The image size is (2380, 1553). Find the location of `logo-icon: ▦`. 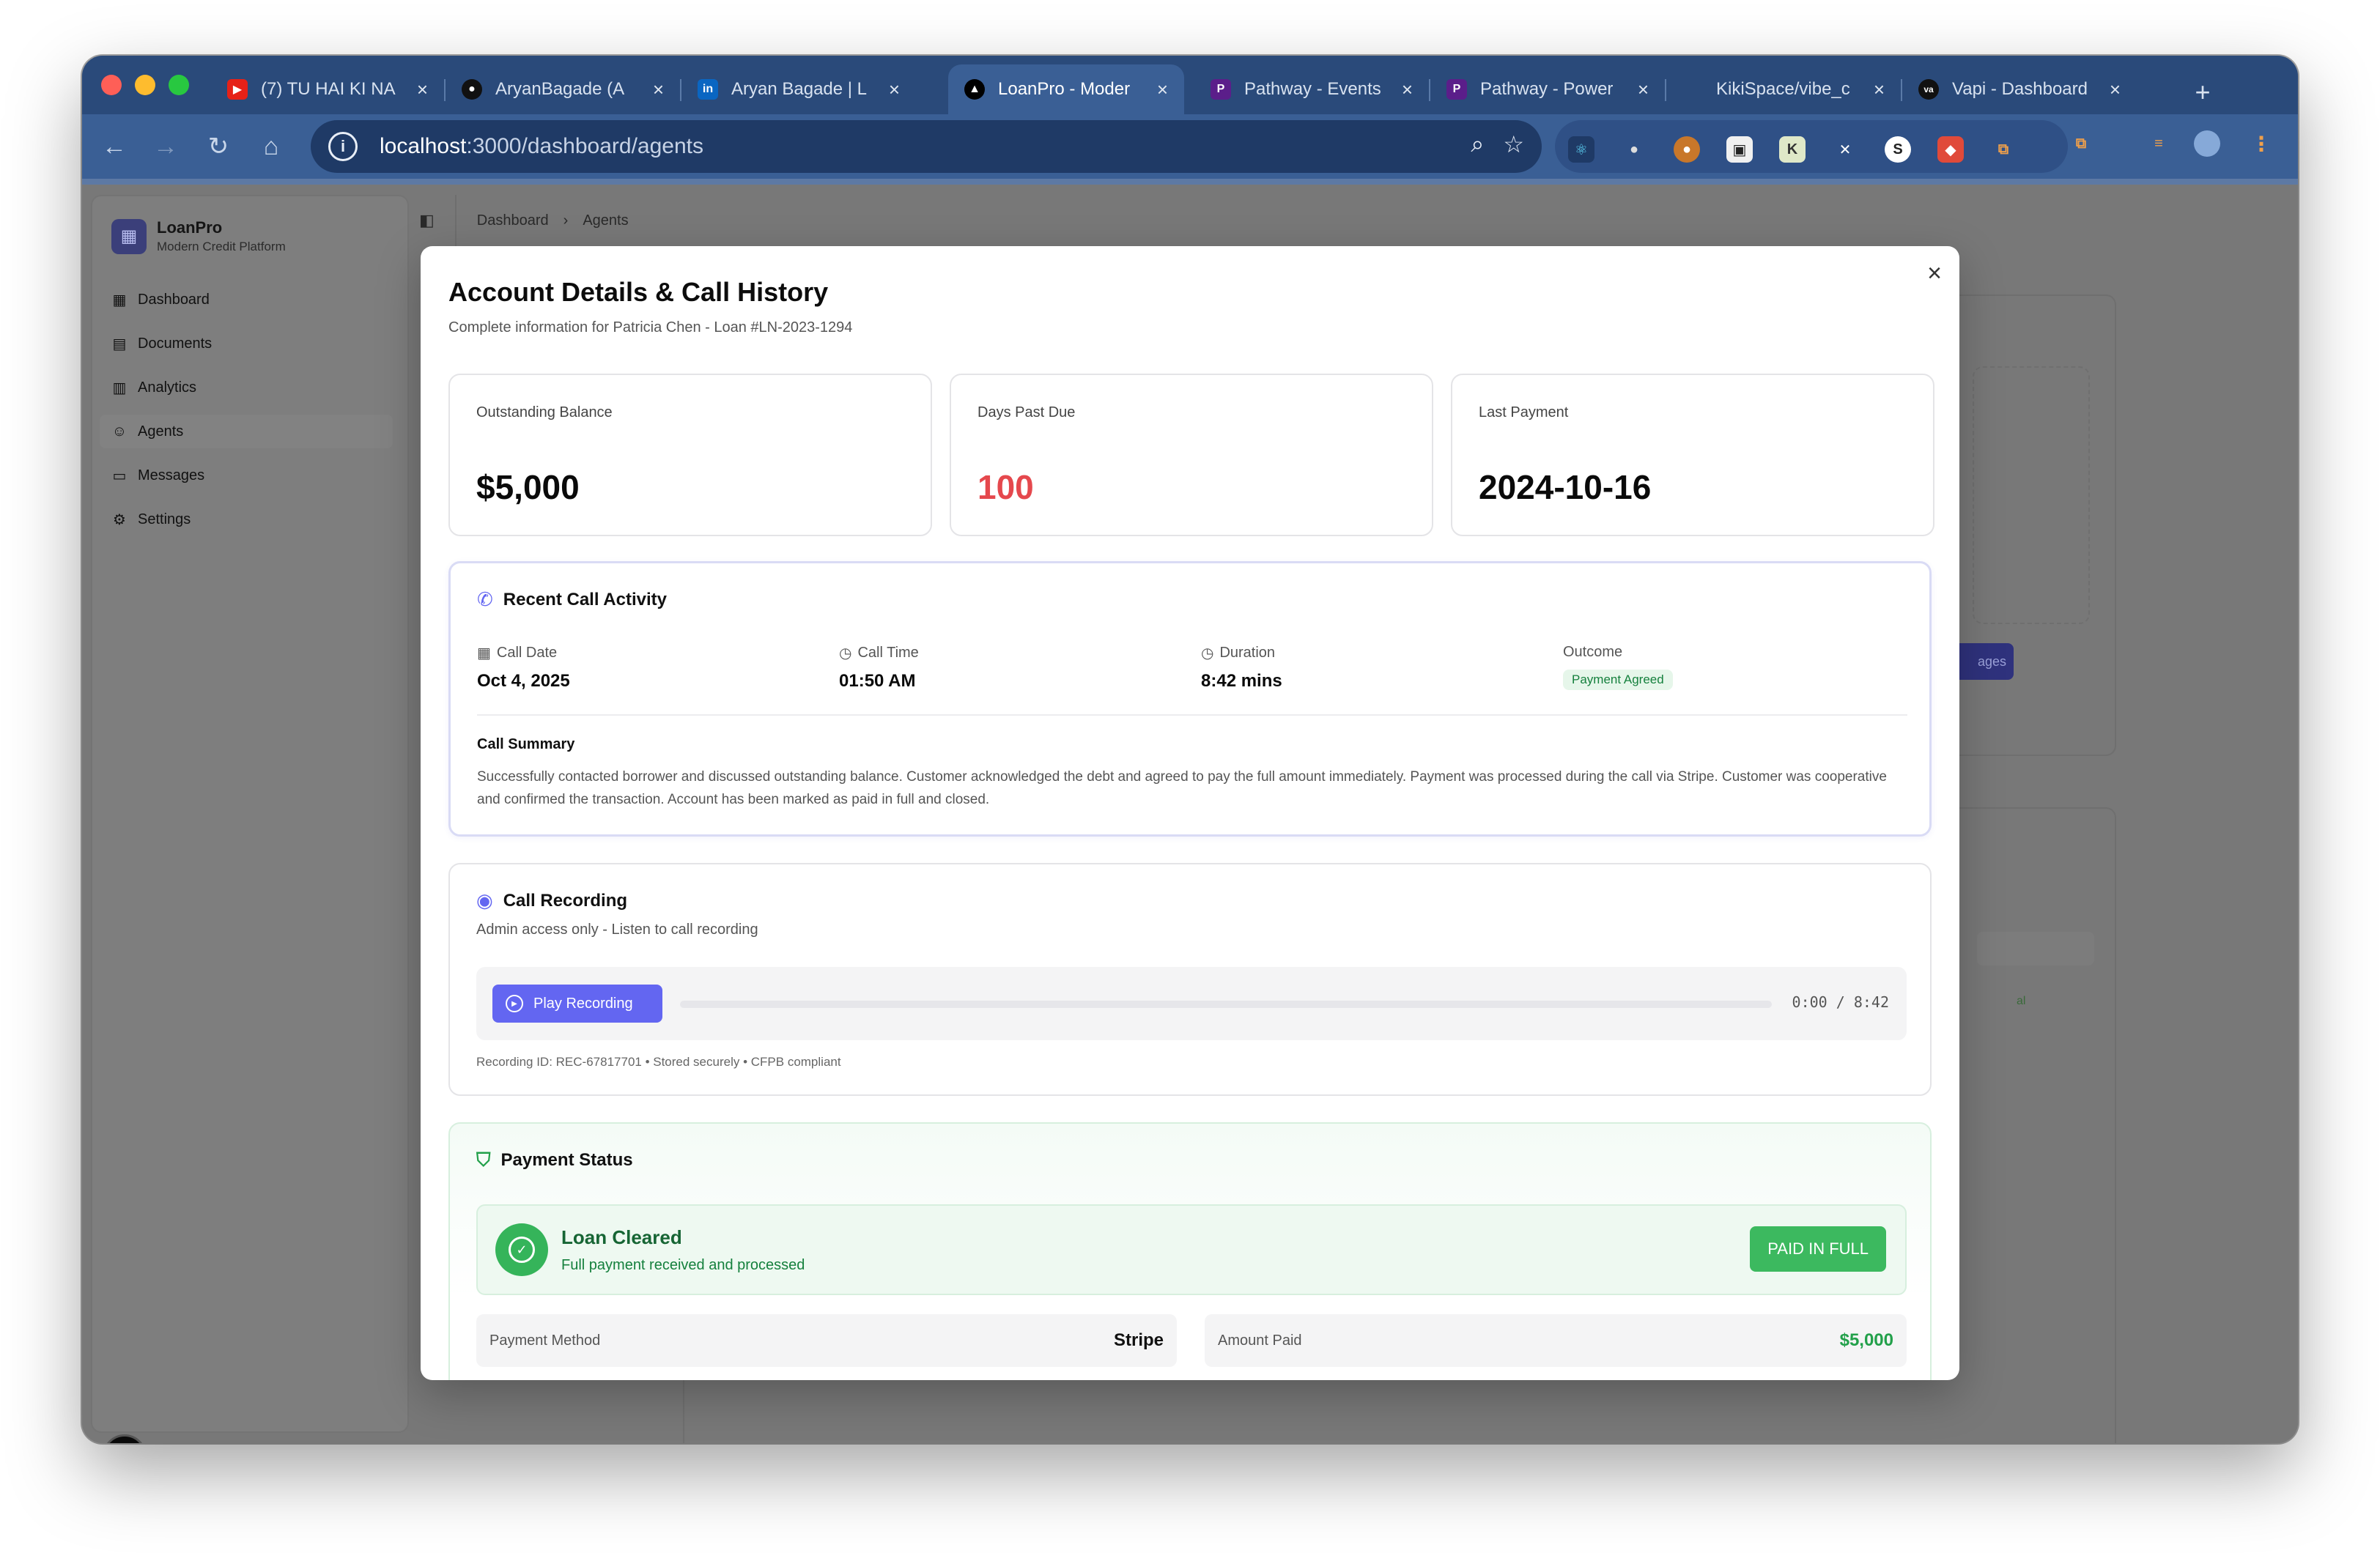

logo-icon: ▦ is located at coordinates (129, 236).